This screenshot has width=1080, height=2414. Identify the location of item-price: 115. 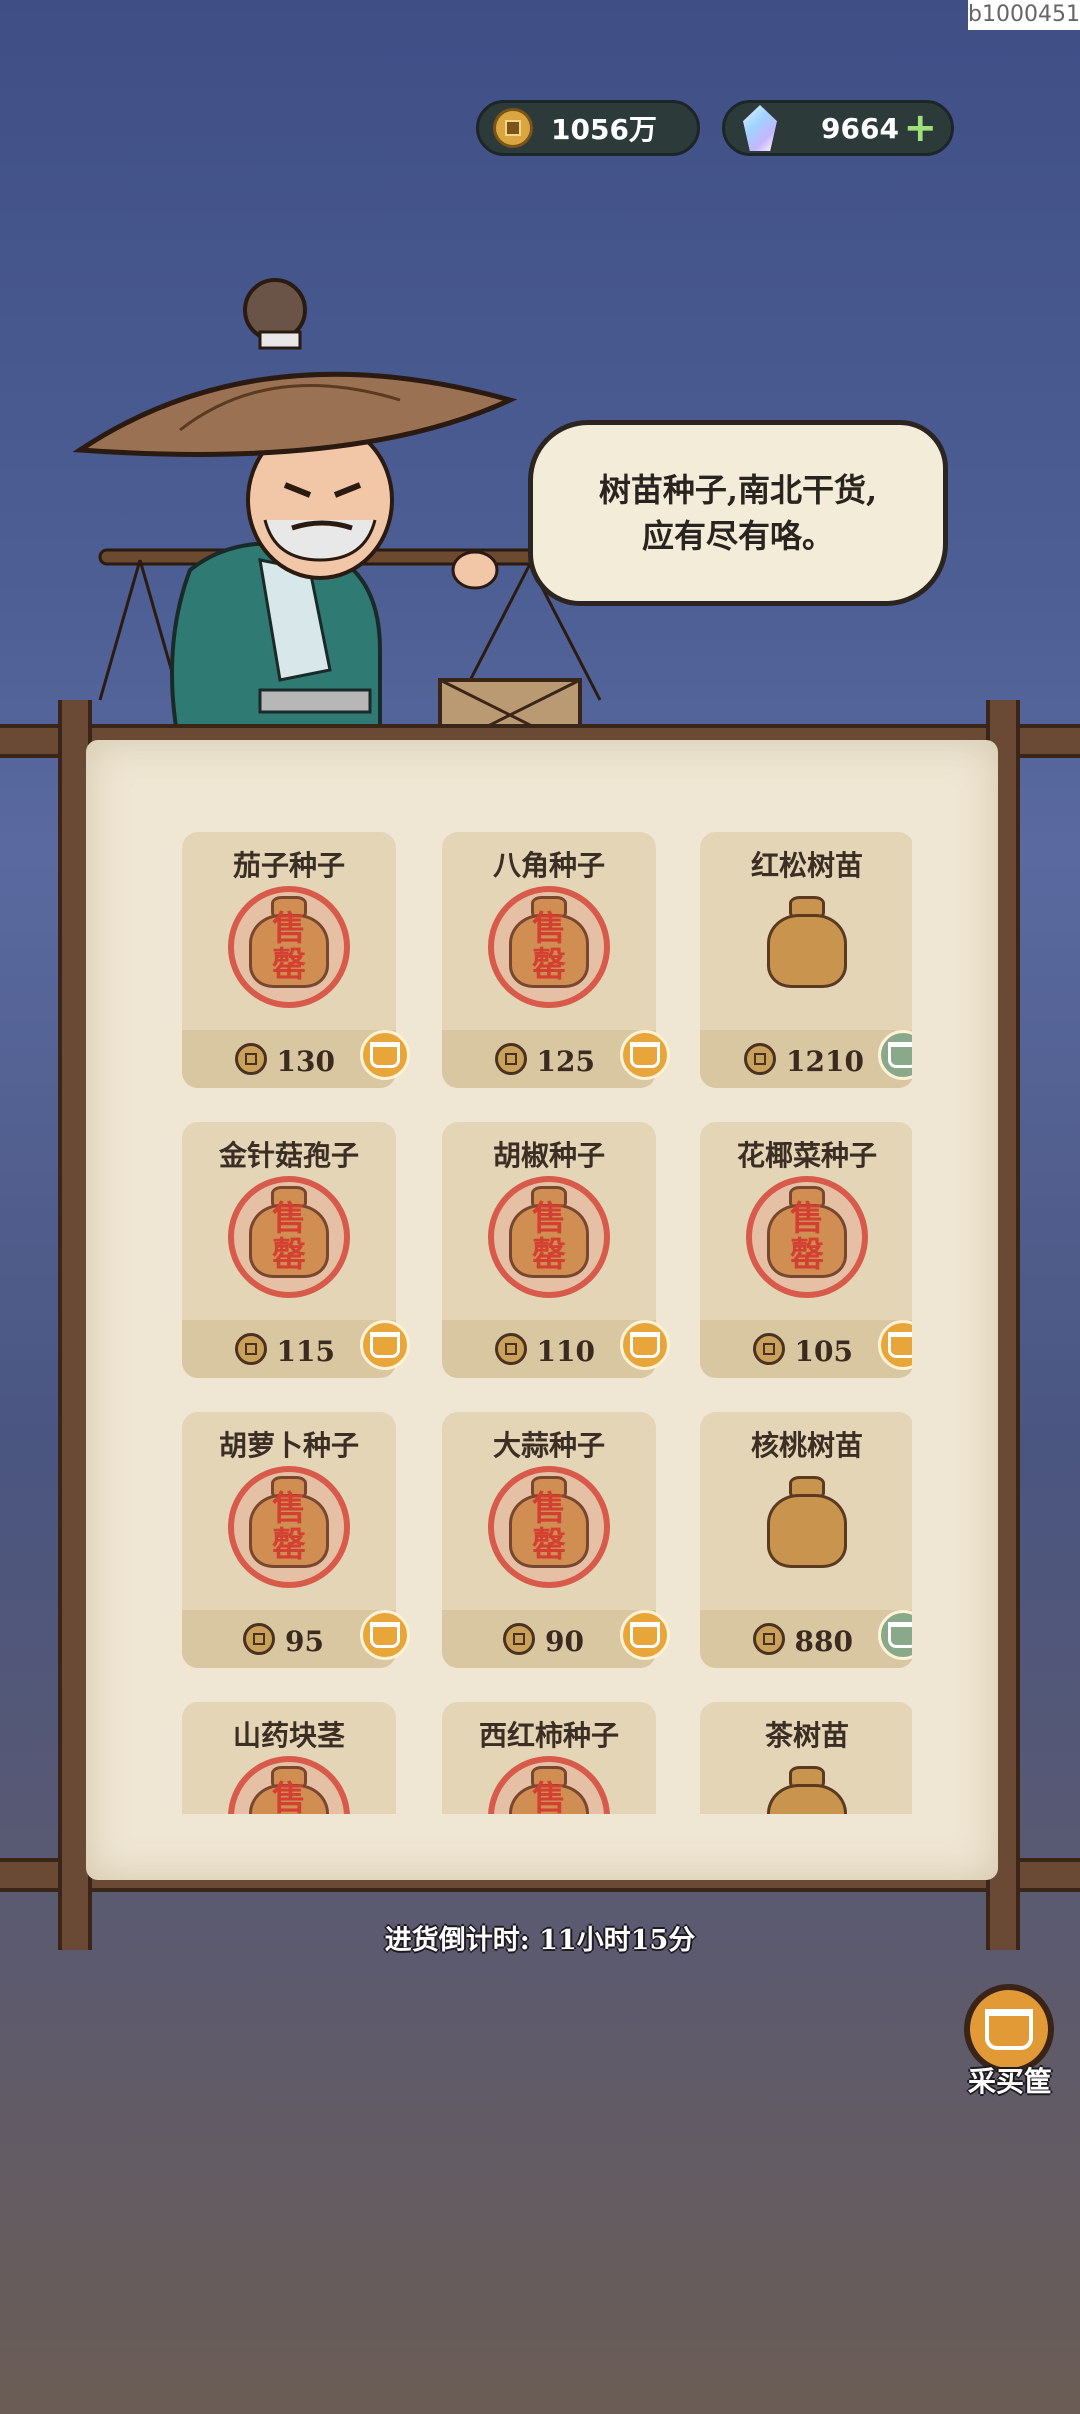
(305, 1351).